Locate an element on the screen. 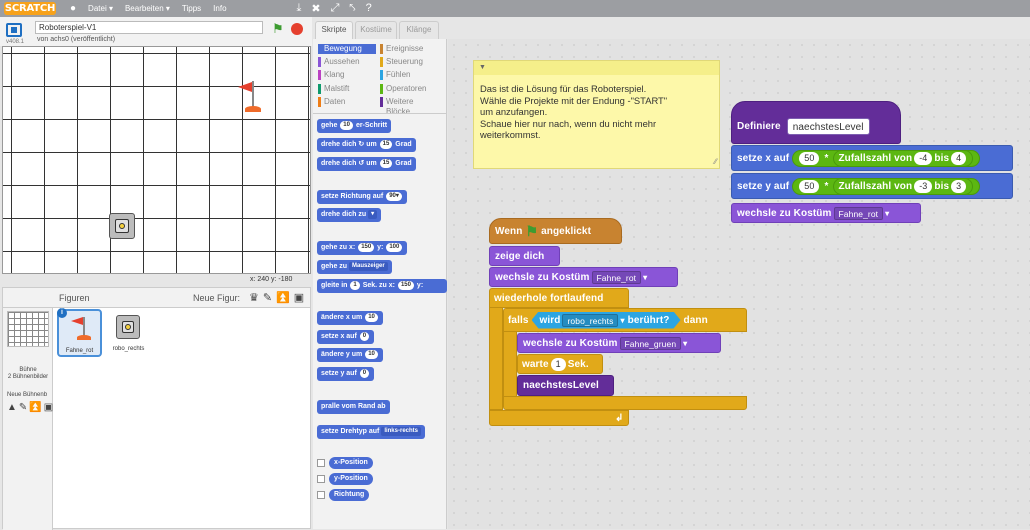  duplicate-icon: ⤓ is located at coordinates (299, 8).